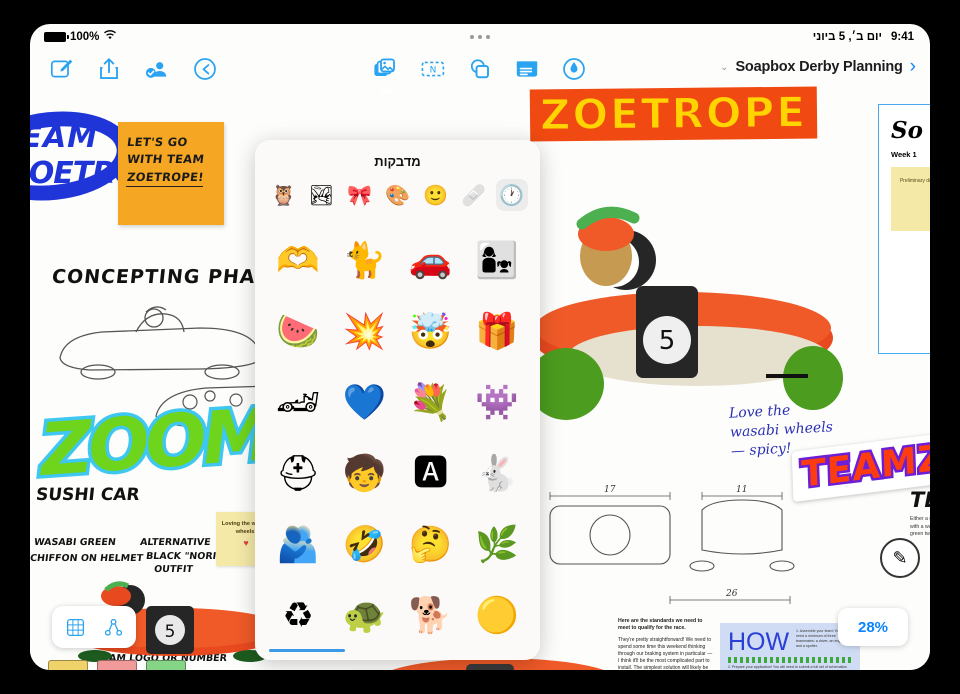  Describe the element at coordinates (205, 69) in the screenshot. I see `undo-icon` at that location.